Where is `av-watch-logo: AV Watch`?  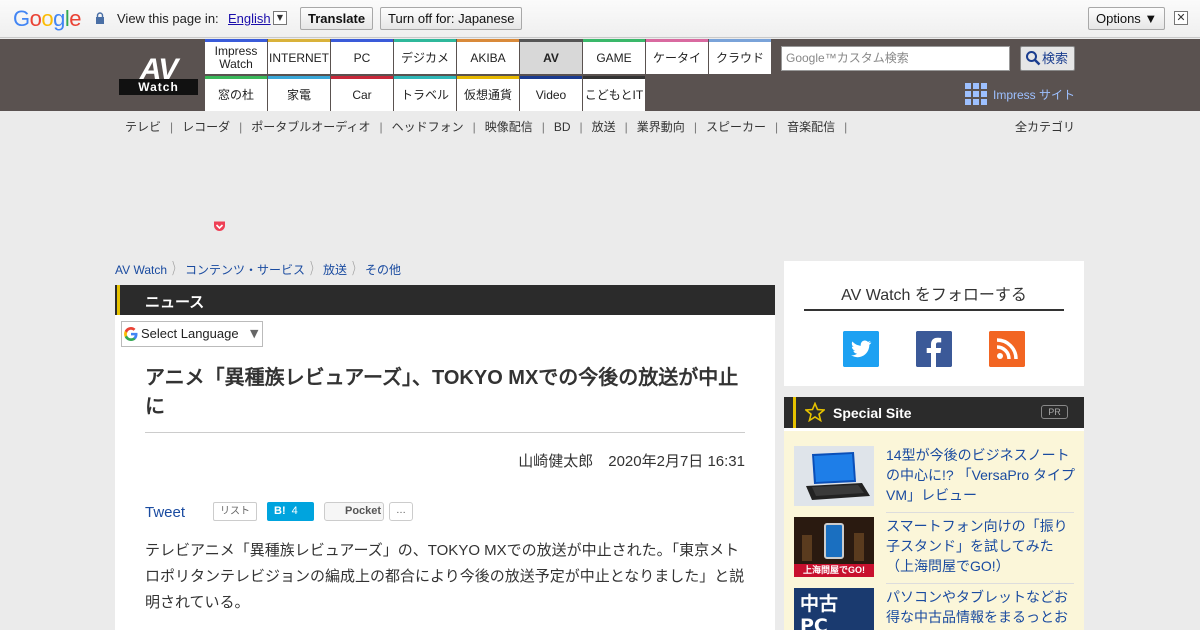 av-watch-logo: AV Watch is located at coordinates (158, 74).